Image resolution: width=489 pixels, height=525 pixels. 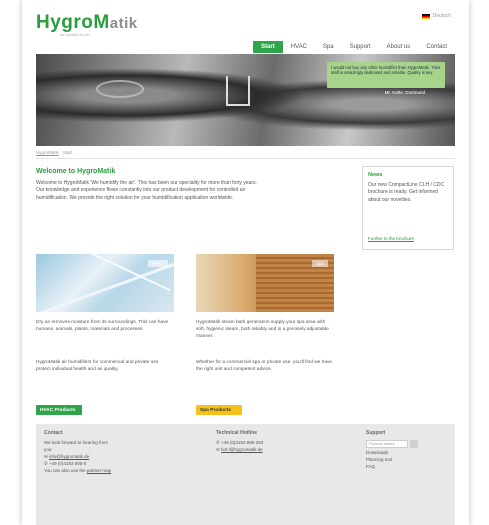 I want to click on nav-item-start: Start, so click(x=268, y=47).